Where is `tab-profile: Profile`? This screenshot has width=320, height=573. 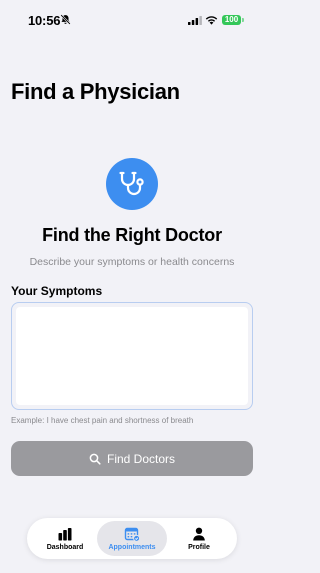 tab-profile: Profile is located at coordinates (199, 538).